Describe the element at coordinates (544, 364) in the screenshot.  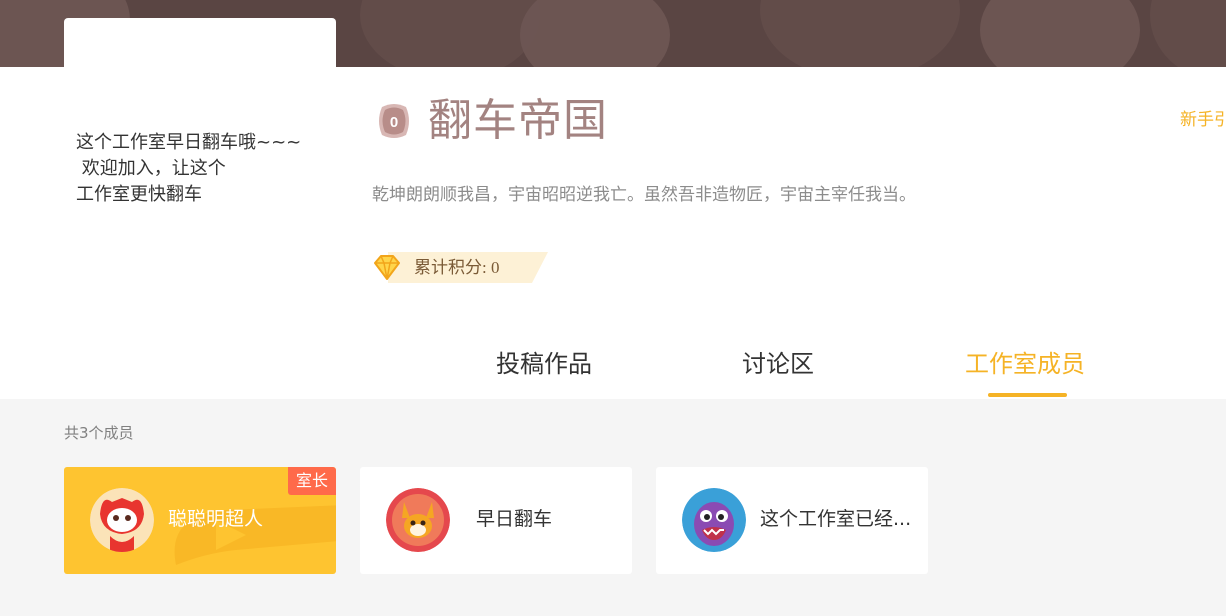
I see `tab-submitted-works: 投稿作品` at that location.